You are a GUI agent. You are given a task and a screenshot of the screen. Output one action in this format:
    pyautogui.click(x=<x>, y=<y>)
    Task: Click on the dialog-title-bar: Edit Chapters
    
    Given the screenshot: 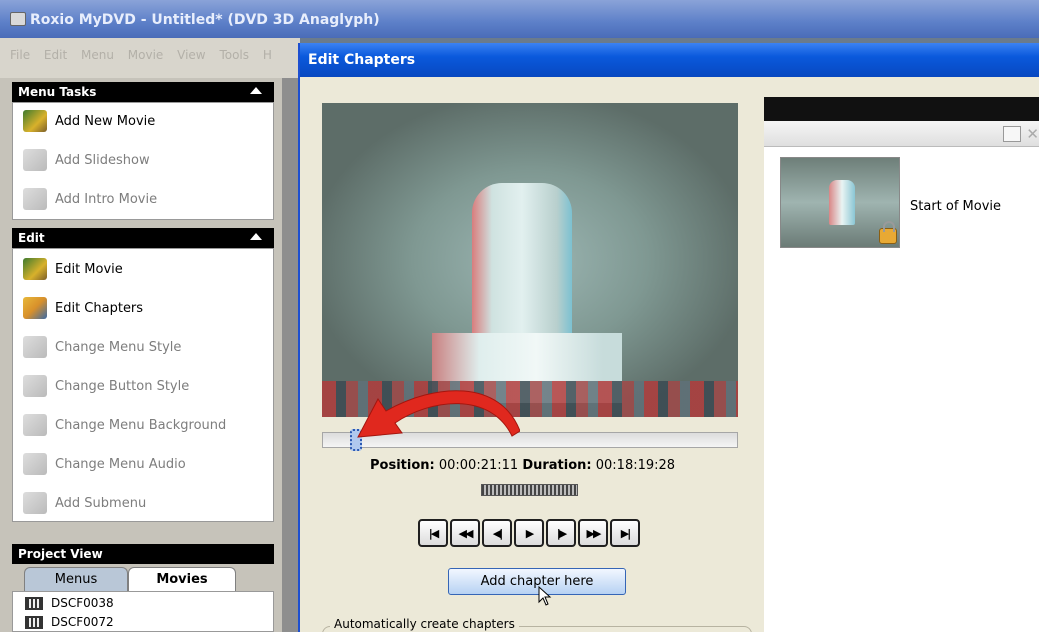 What is the action you would take?
    pyautogui.click(x=669, y=60)
    